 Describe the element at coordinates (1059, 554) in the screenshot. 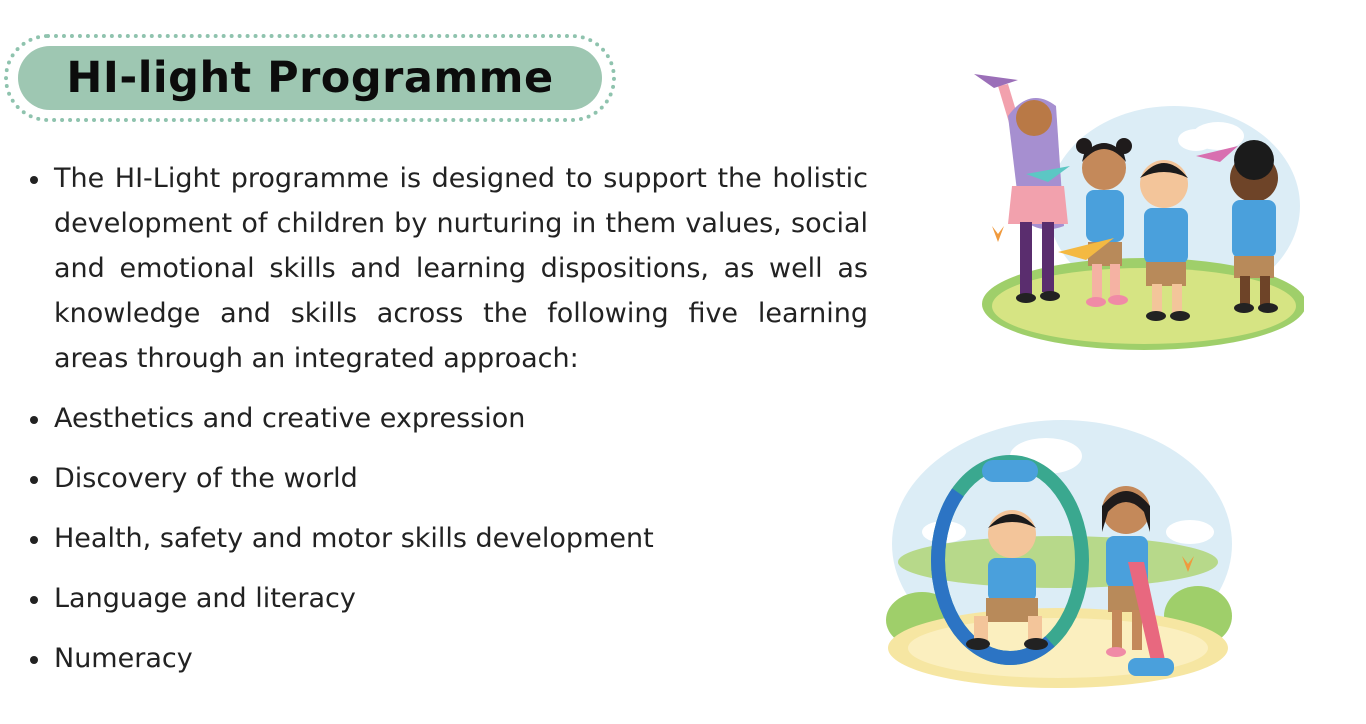

I see `children-playground-illustration` at that location.